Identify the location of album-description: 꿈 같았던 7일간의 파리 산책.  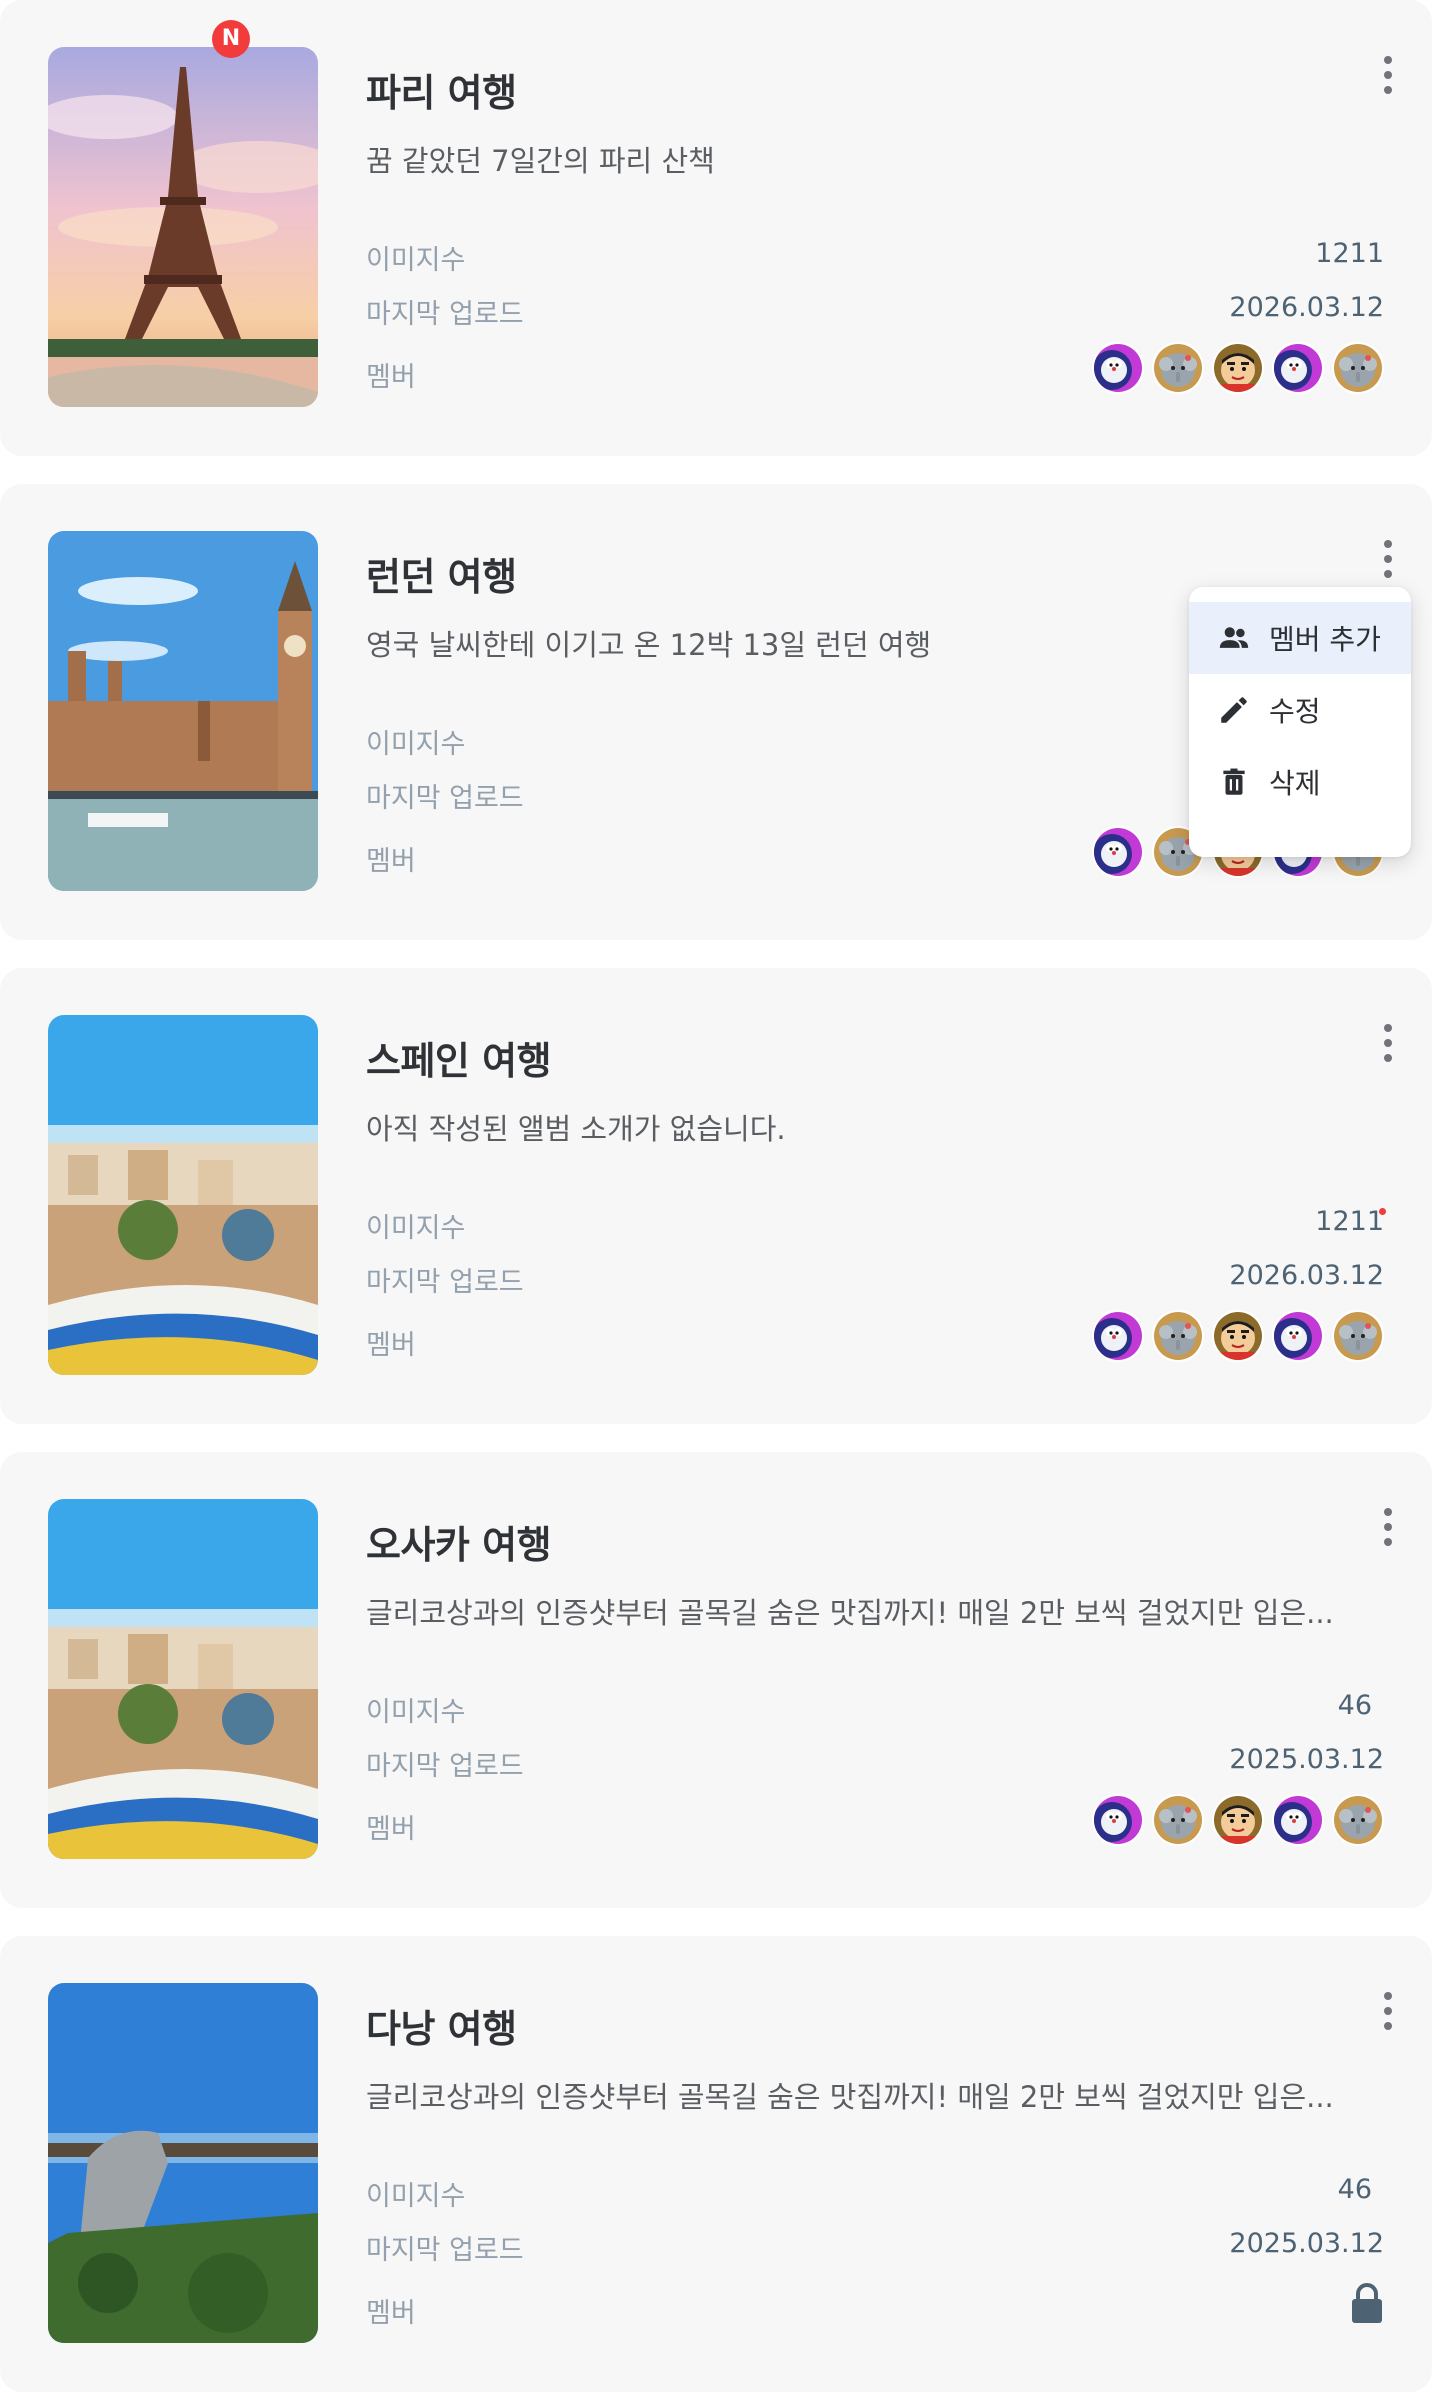
(540, 161).